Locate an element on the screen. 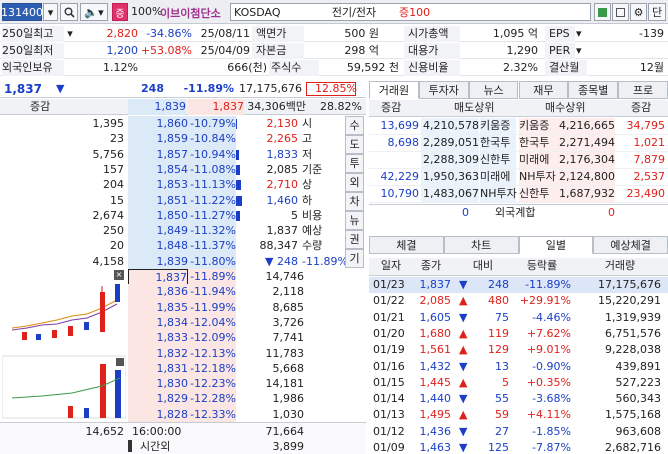 The width and height of the screenshot is (668, 454). sell-broker: 한국투 is located at coordinates (498, 143).